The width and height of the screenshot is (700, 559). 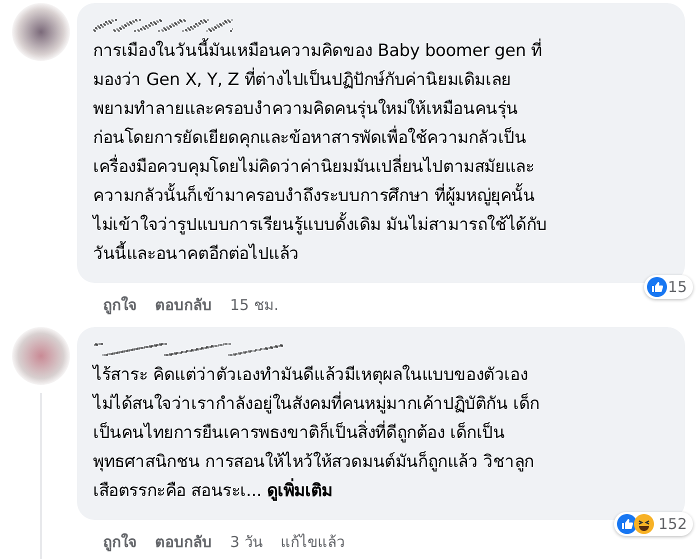 What do you see at coordinates (644, 524) in the screenshot?
I see `laughing-face-icon` at bounding box center [644, 524].